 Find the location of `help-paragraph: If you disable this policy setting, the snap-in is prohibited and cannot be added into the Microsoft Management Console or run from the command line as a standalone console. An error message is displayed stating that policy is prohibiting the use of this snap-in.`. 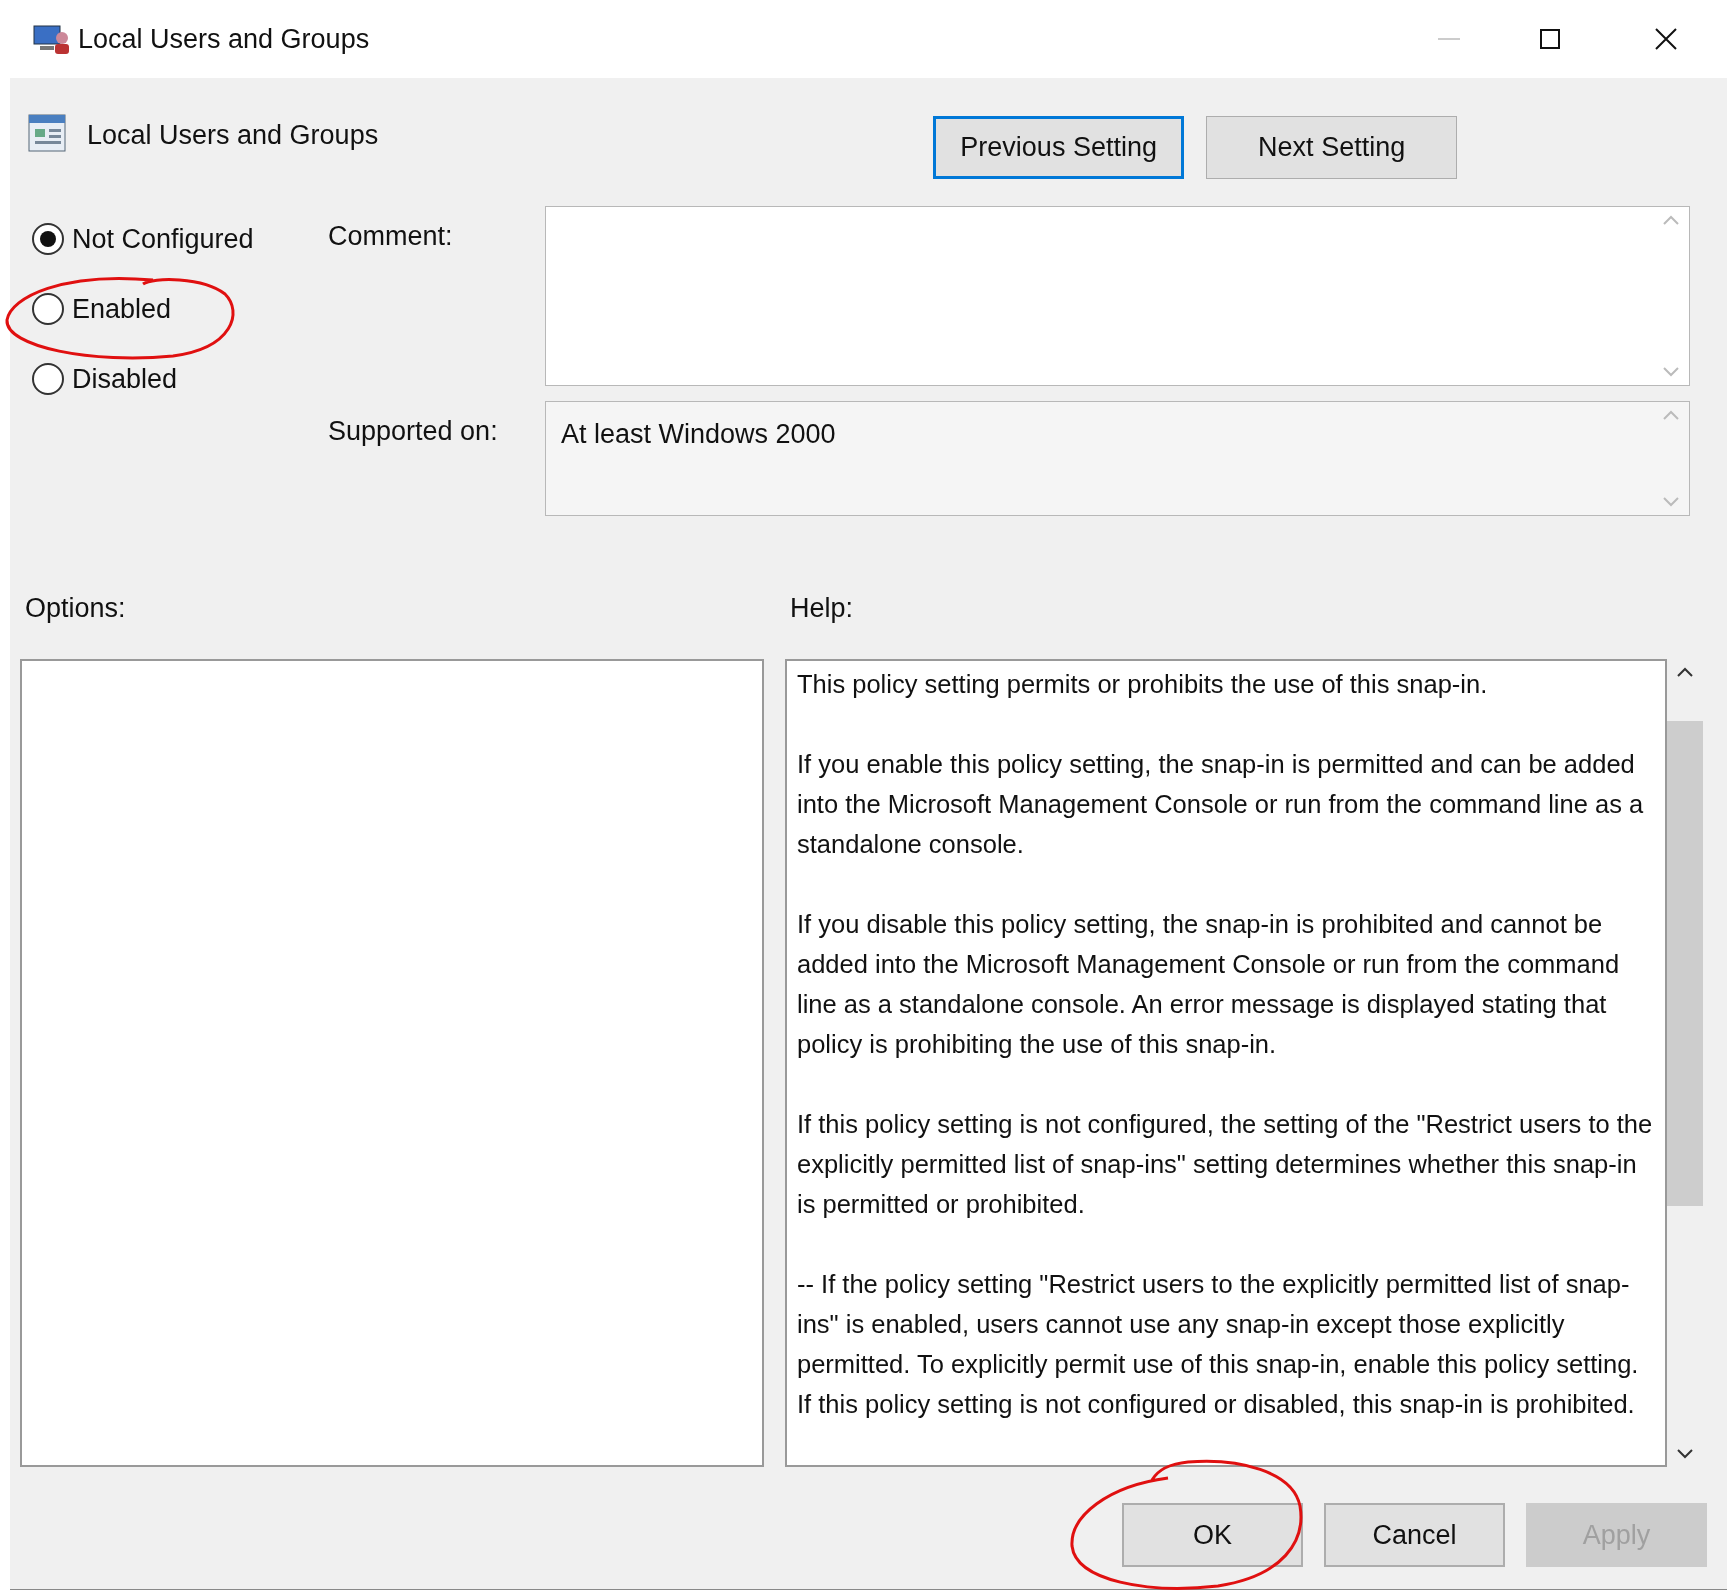

help-paragraph: If you disable this policy setting, the snap-in is prohibited and cannot be added into the Microsoft Management Console or run from the command line as a standalone console. An error message is displayed stating that policy is prohibiting the use of this snap-in. is located at coordinates (1209, 984).